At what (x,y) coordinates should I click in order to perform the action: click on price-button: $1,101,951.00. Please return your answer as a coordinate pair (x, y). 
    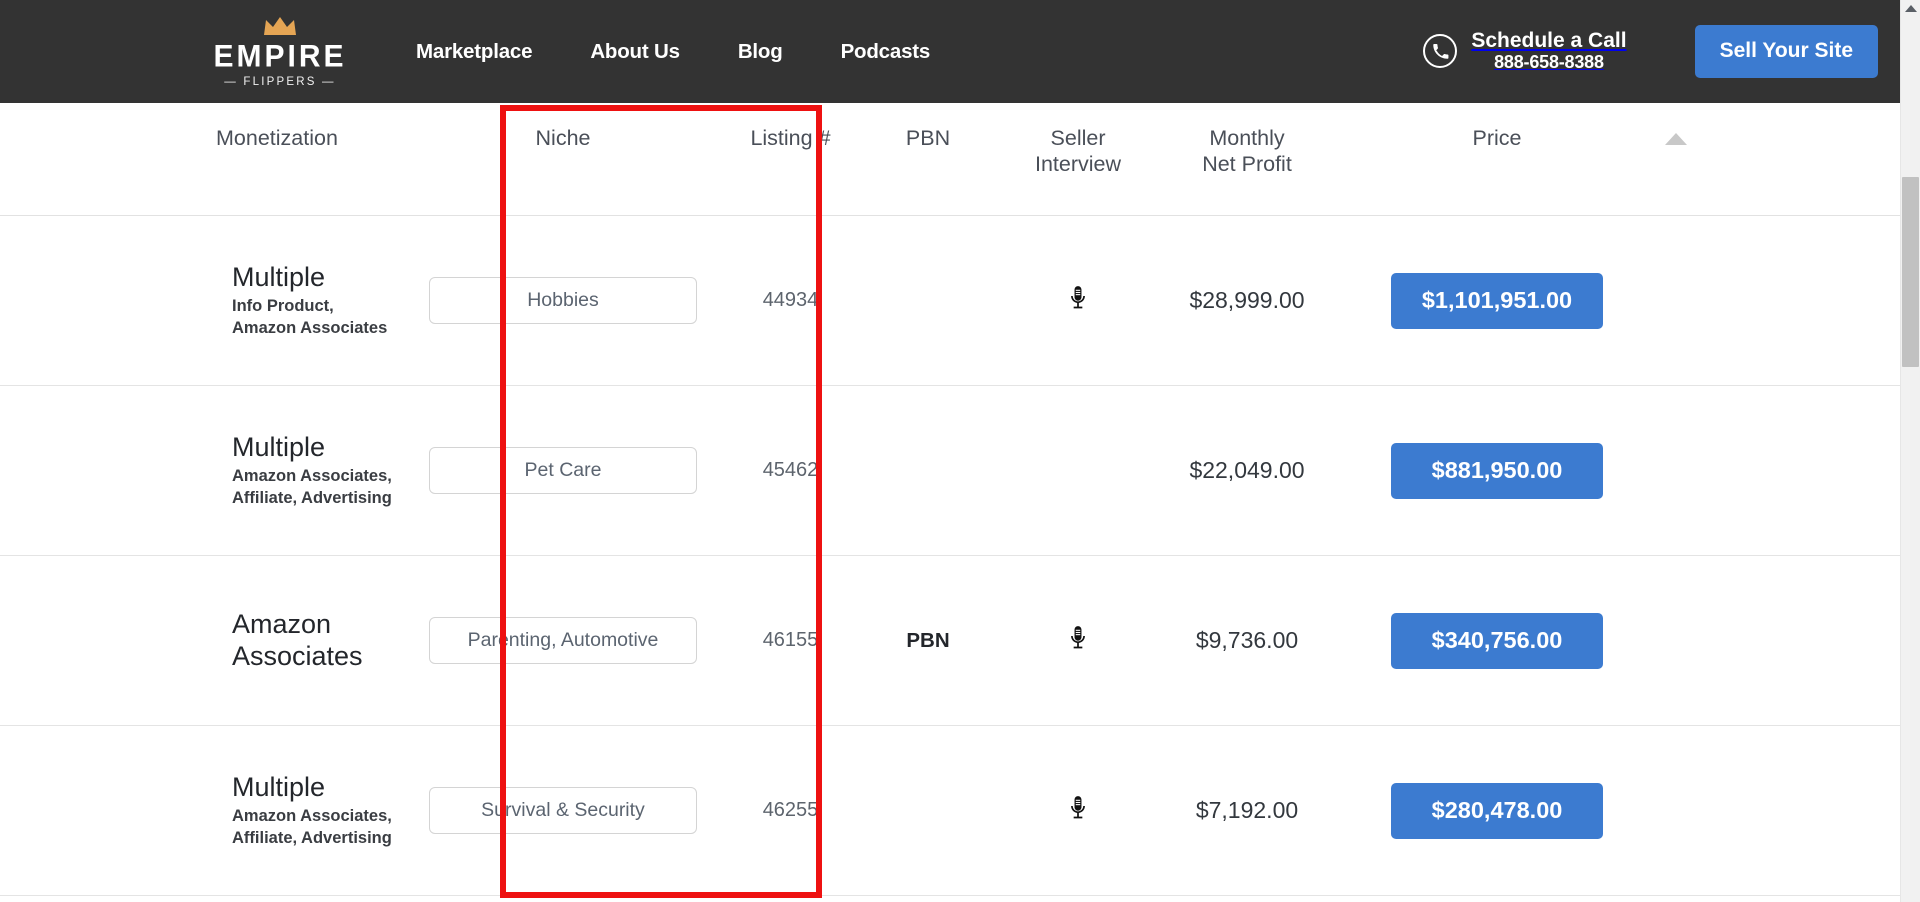
    Looking at the image, I should click on (1497, 300).